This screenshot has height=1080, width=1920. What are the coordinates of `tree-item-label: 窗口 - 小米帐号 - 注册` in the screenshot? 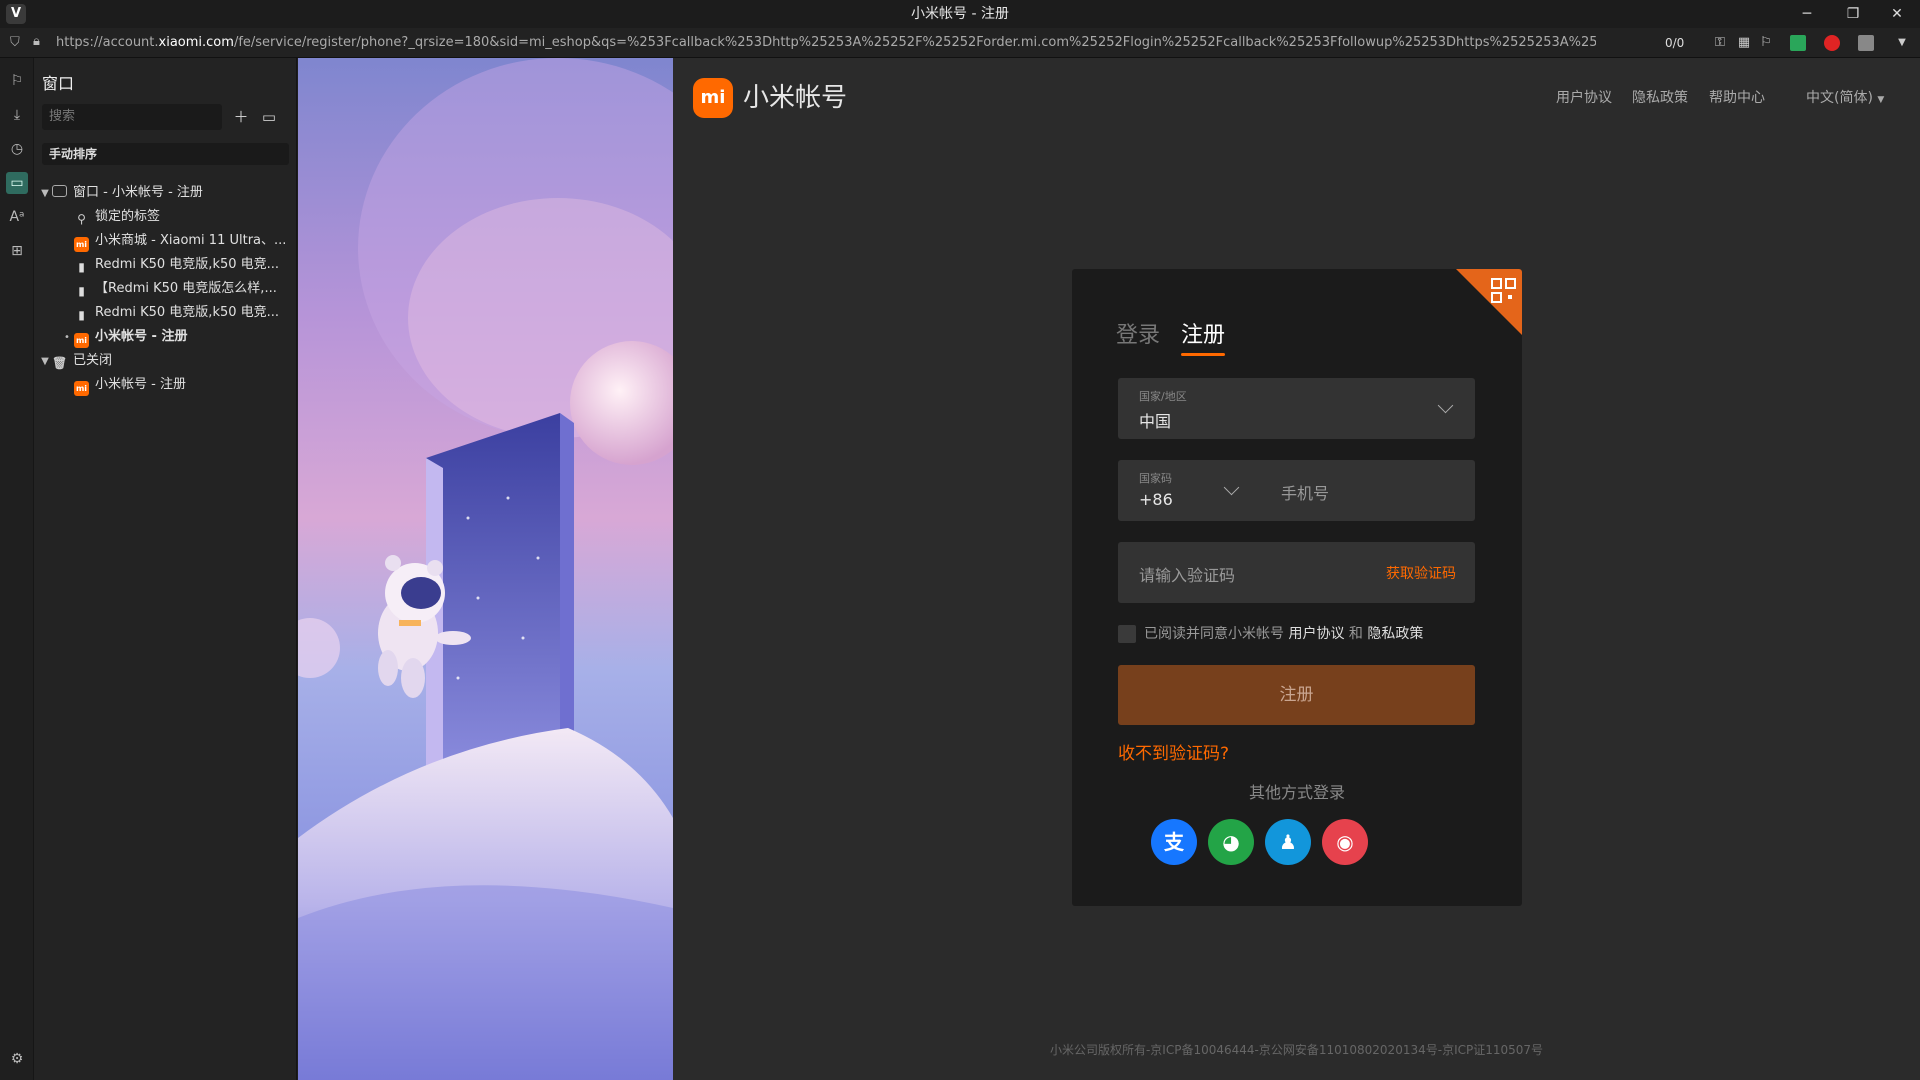 It's located at (138, 192).